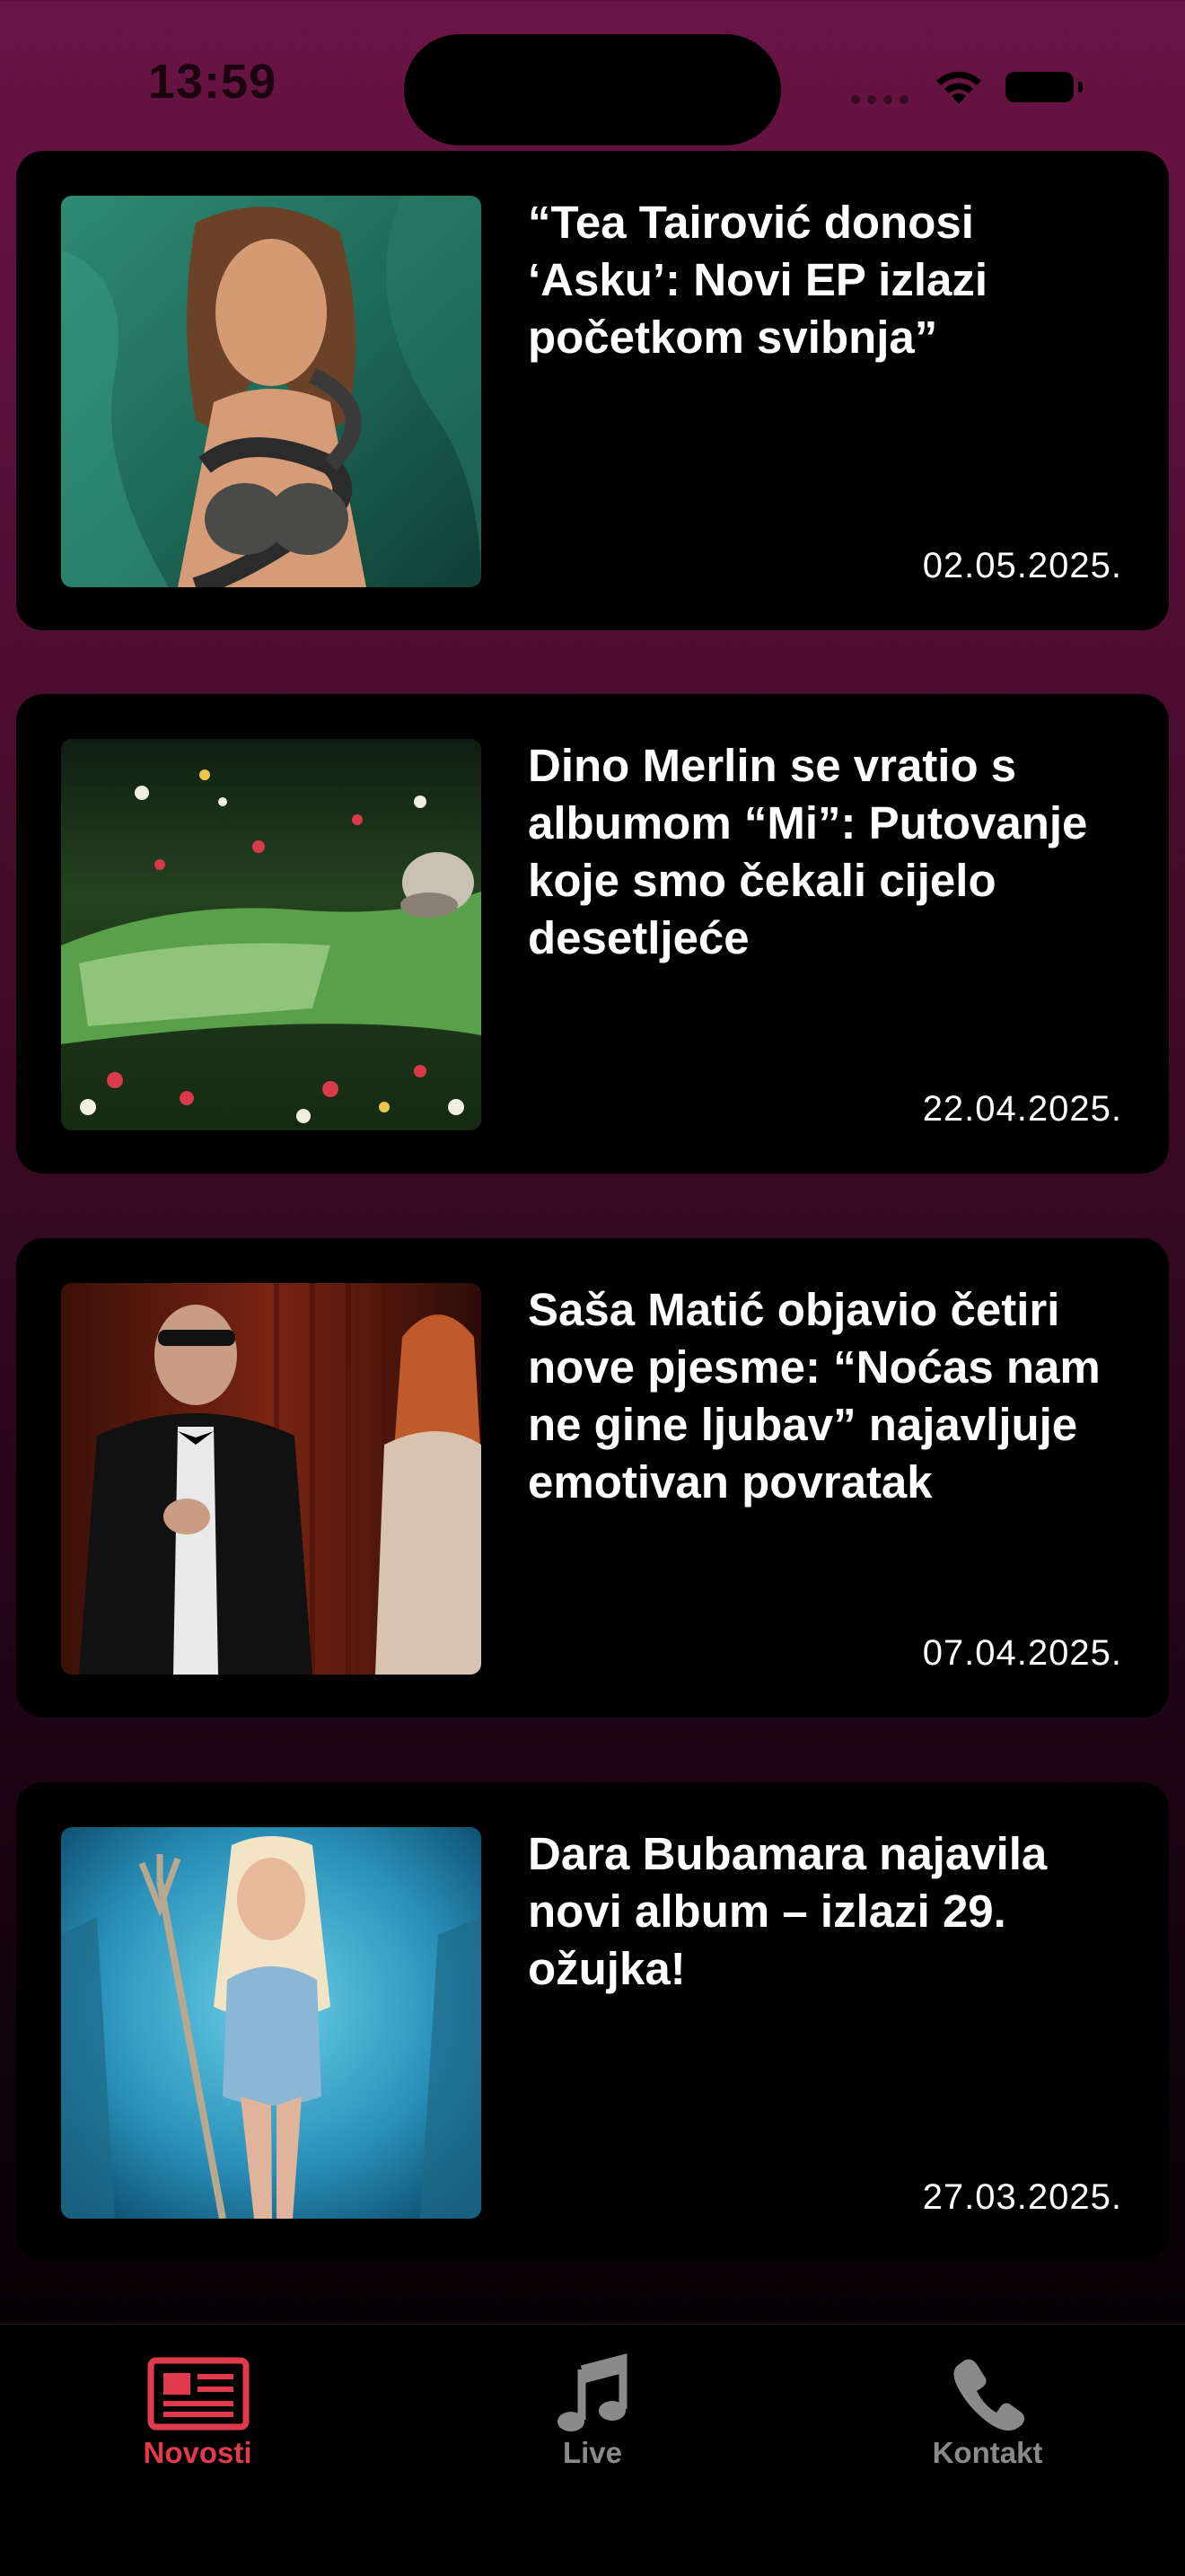 The height and width of the screenshot is (2576, 1185). I want to click on article-date: 27.03.2025., so click(1022, 2197).